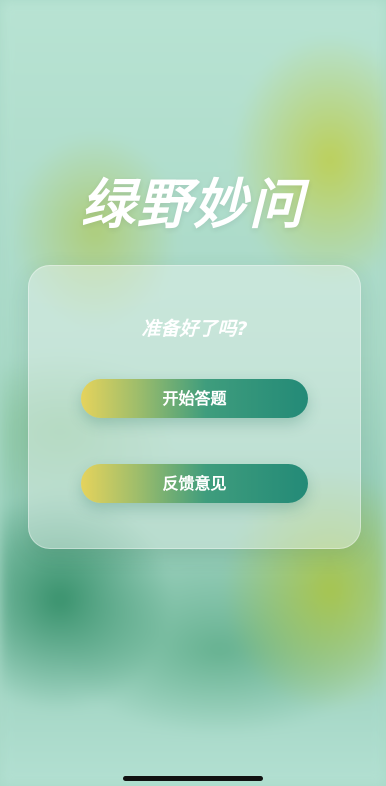  Describe the element at coordinates (194, 329) in the screenshot. I see `ready-question: 准备好了吗?` at that location.